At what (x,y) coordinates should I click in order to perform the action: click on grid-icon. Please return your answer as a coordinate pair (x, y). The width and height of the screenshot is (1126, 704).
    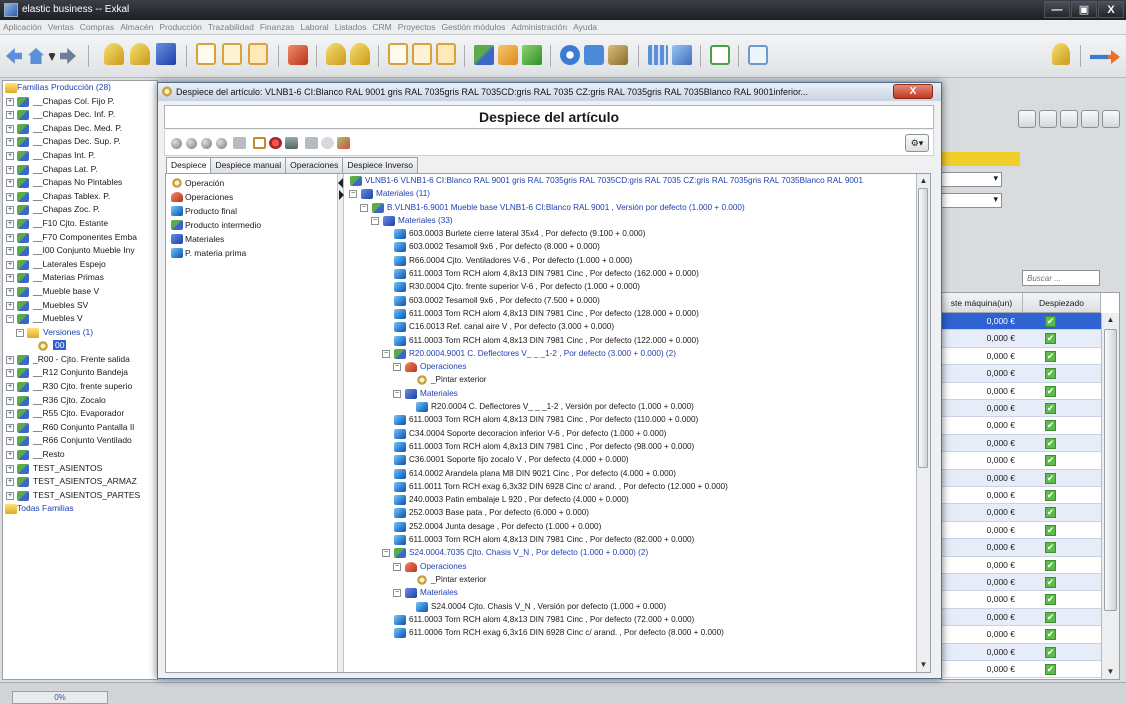
    Looking at the image, I should click on (1069, 119).